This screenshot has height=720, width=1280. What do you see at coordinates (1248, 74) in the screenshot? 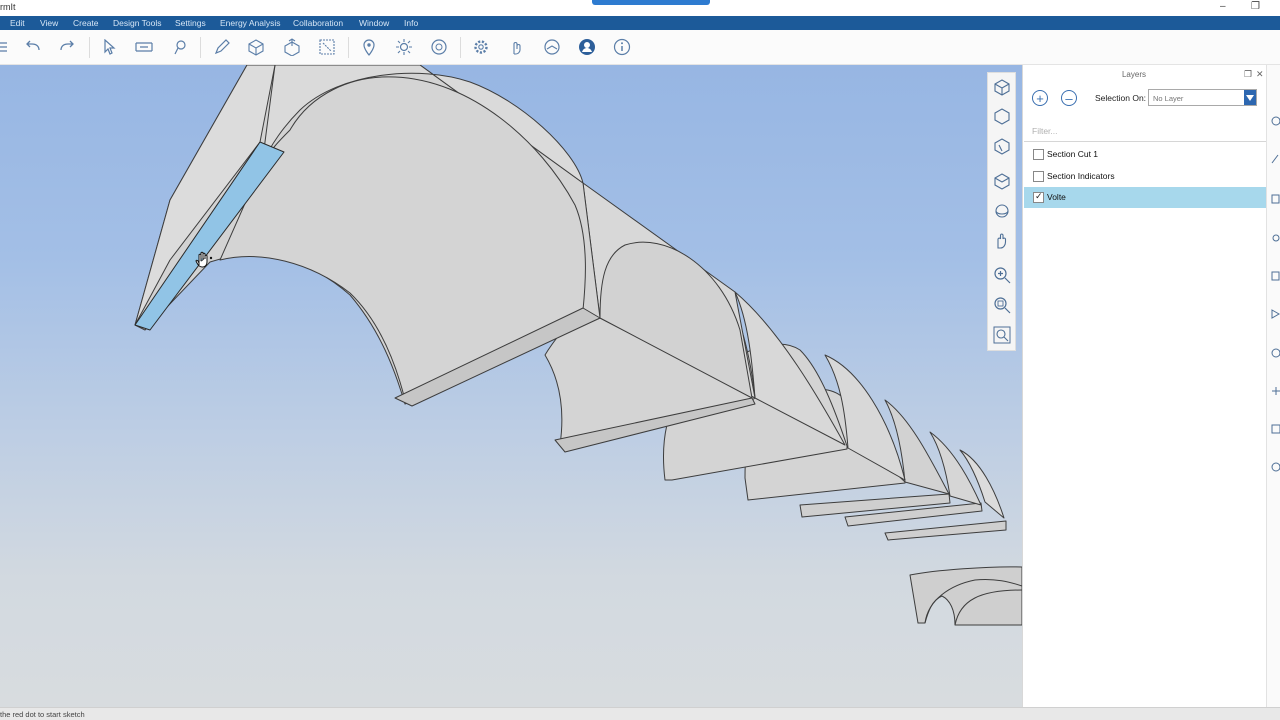
I see `undock-icon: ❐` at bounding box center [1248, 74].